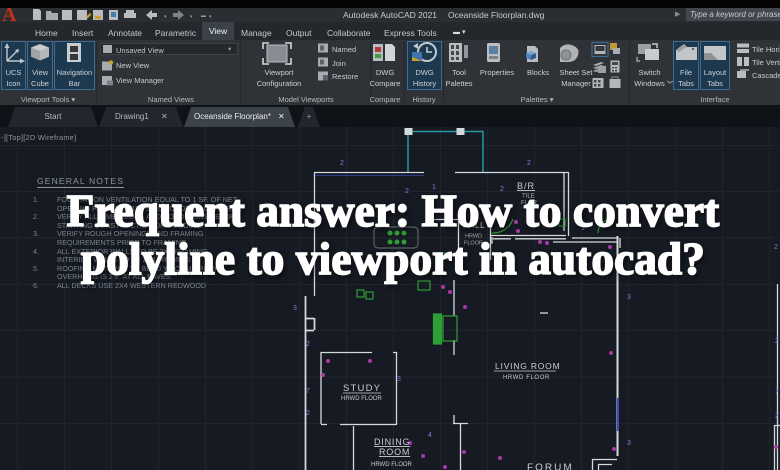 This screenshot has height=470, width=780. I want to click on svg-text: 4, so click(430, 435).